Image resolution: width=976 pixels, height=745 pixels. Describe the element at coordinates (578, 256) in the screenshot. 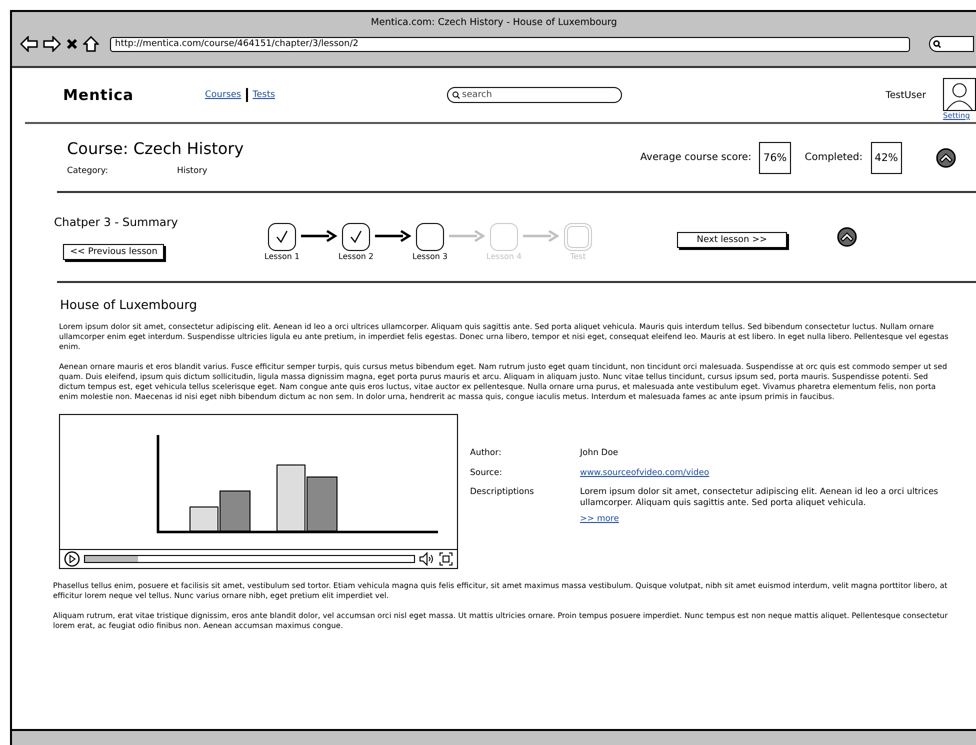

I see `step-label: Test` at that location.